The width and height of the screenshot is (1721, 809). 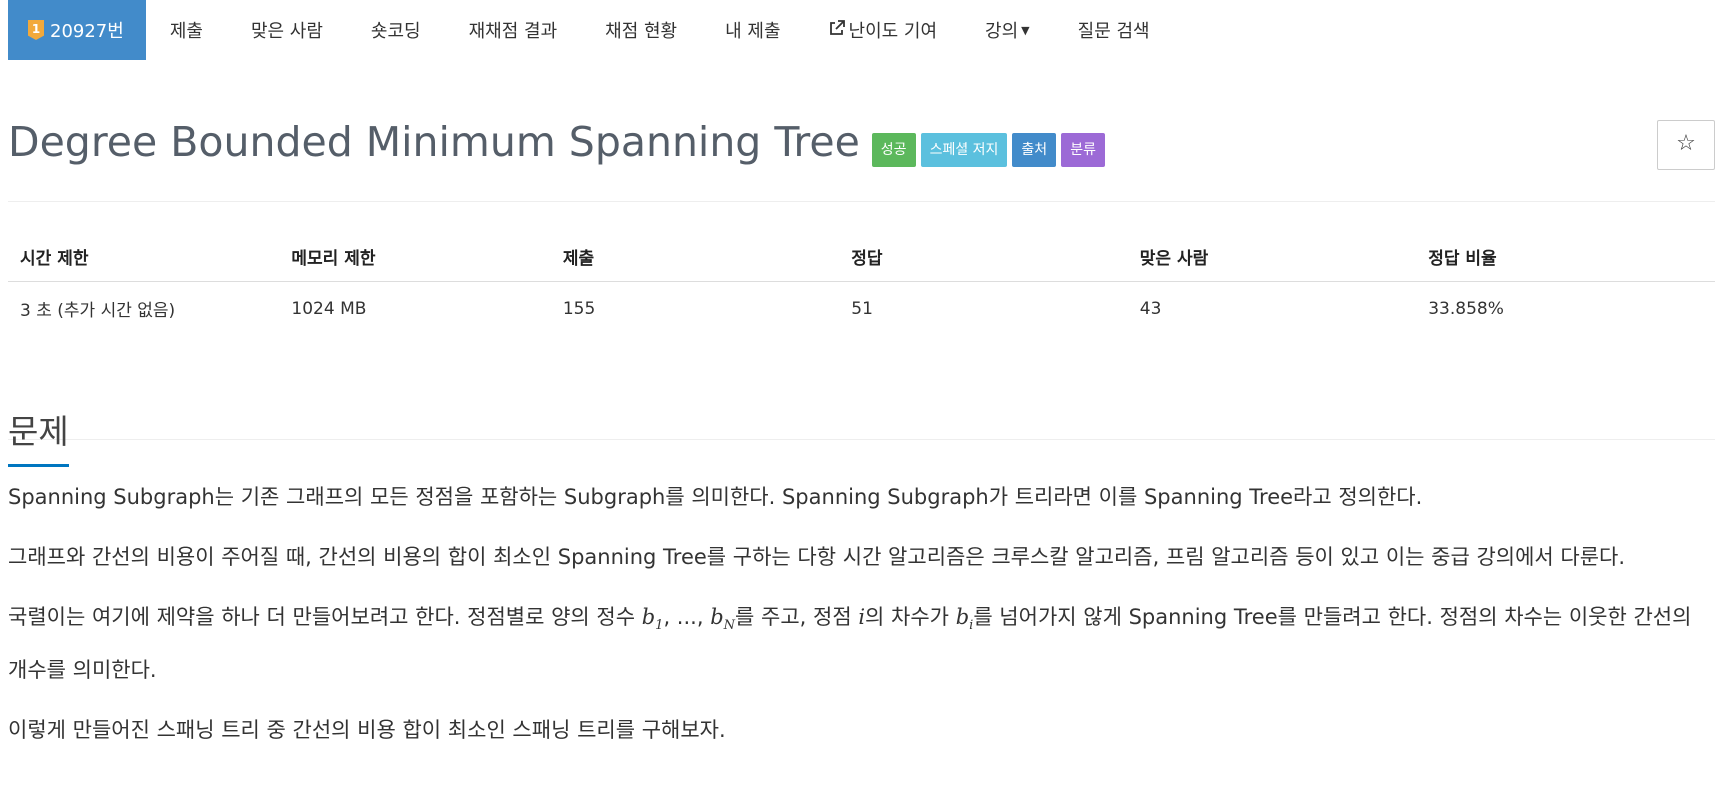 I want to click on header-time-limit: 시간 제한, so click(x=144, y=259).